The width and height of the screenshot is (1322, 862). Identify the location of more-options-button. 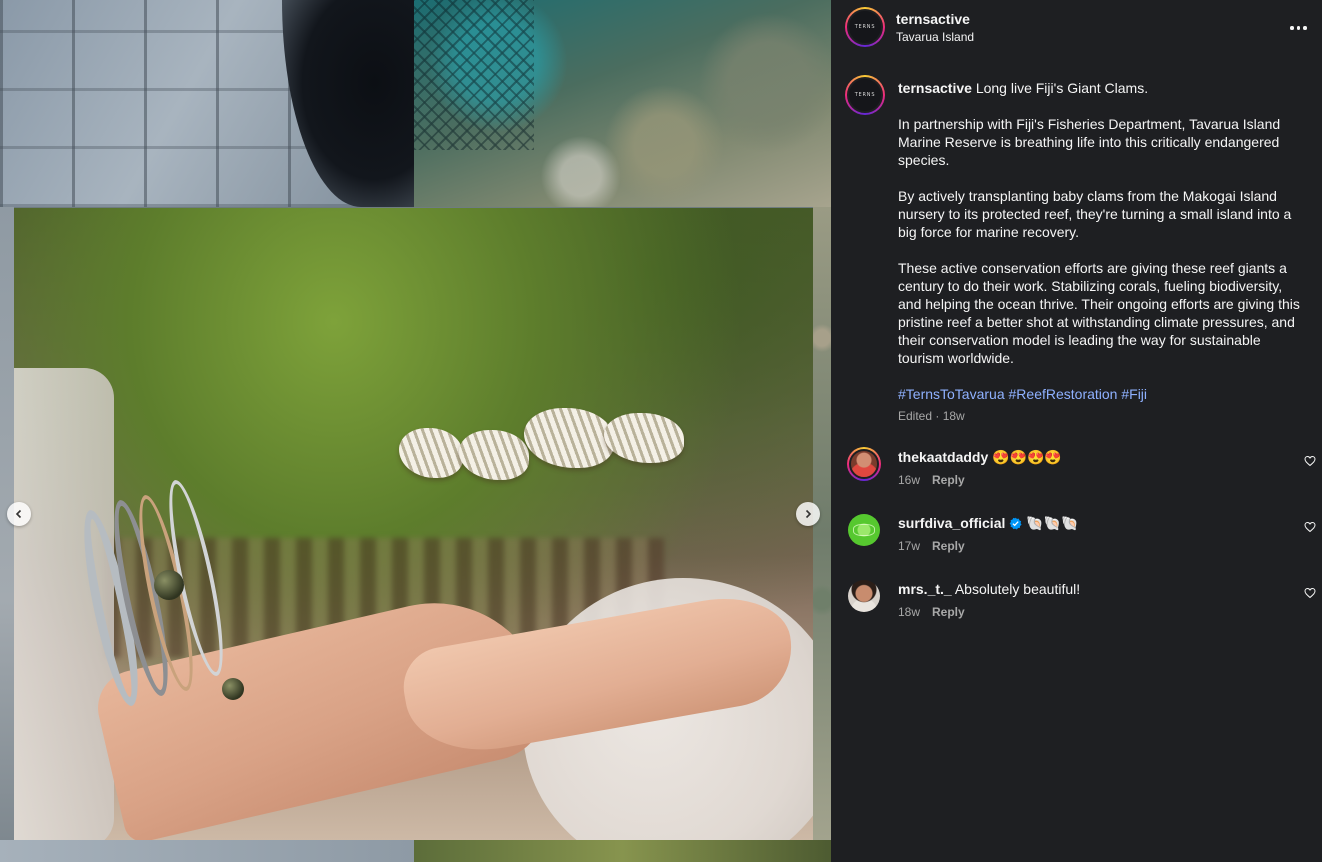
(1300, 28).